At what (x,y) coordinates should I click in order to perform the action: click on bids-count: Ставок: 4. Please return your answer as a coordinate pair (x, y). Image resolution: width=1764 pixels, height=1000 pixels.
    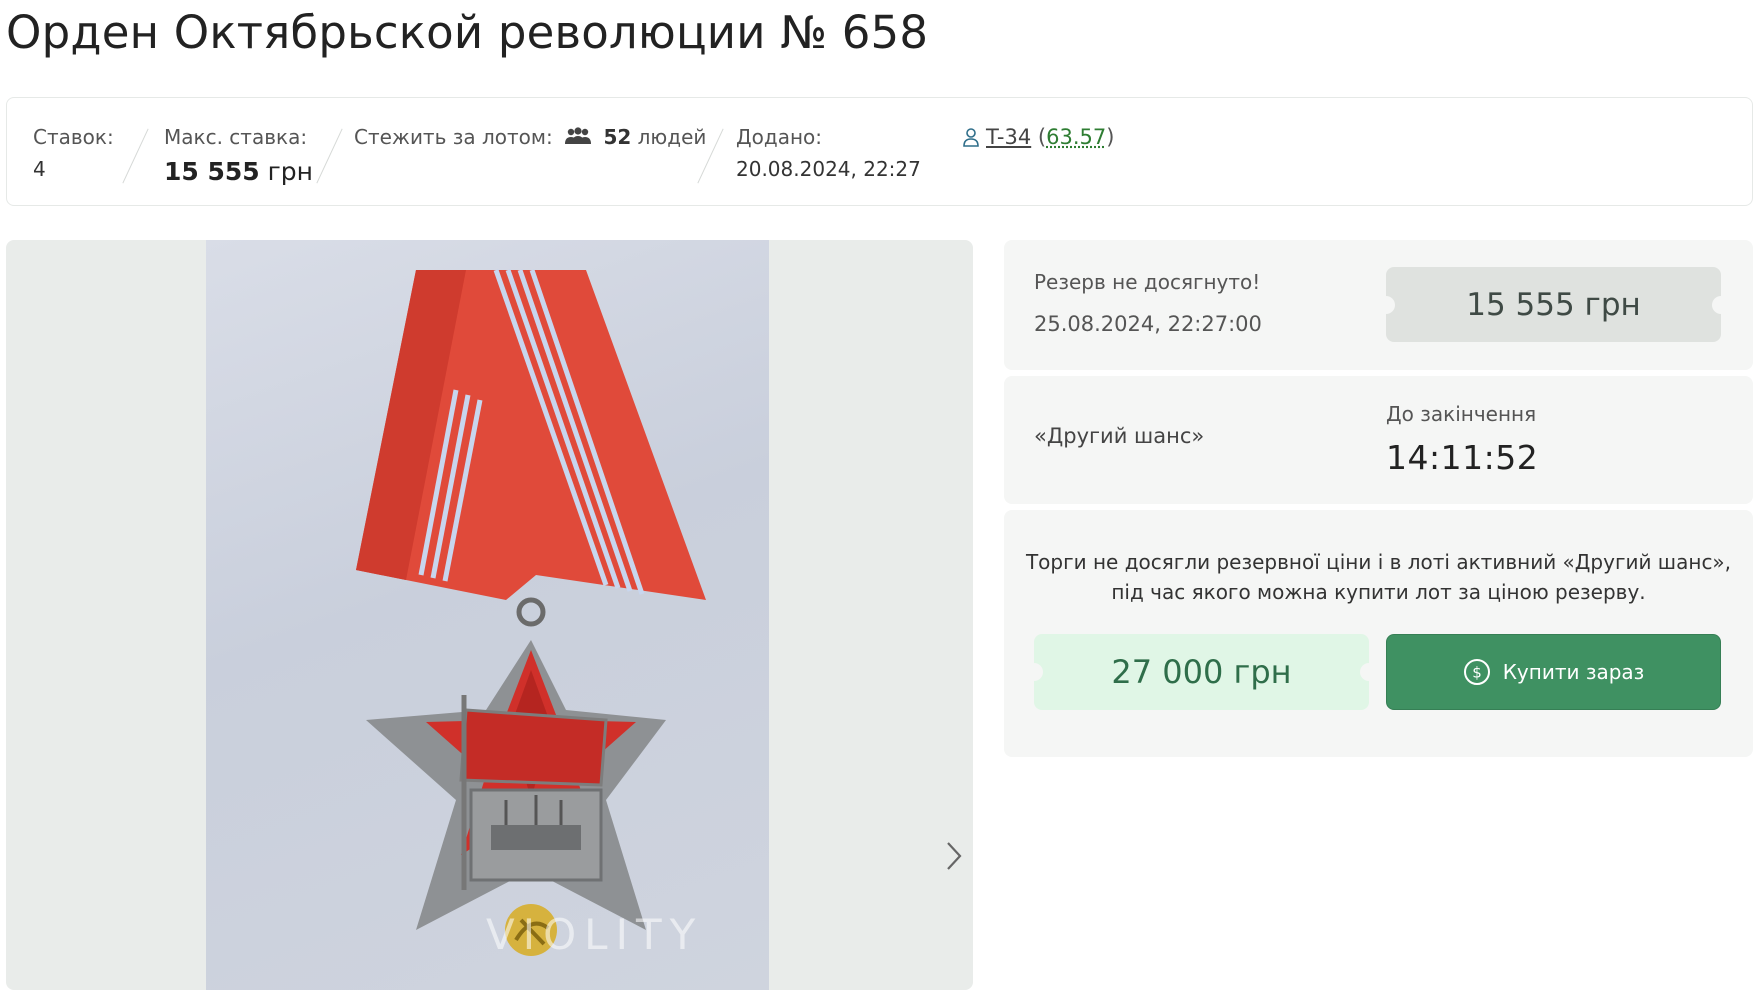
    Looking at the image, I should click on (73, 153).